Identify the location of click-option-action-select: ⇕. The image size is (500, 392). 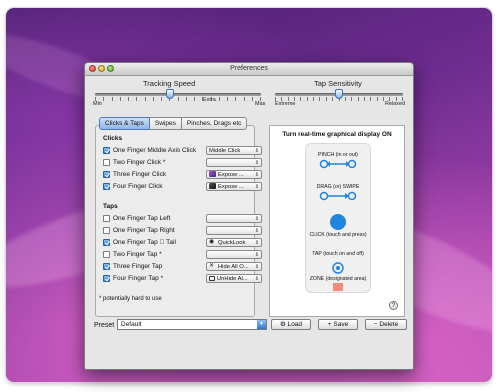
(234, 162).